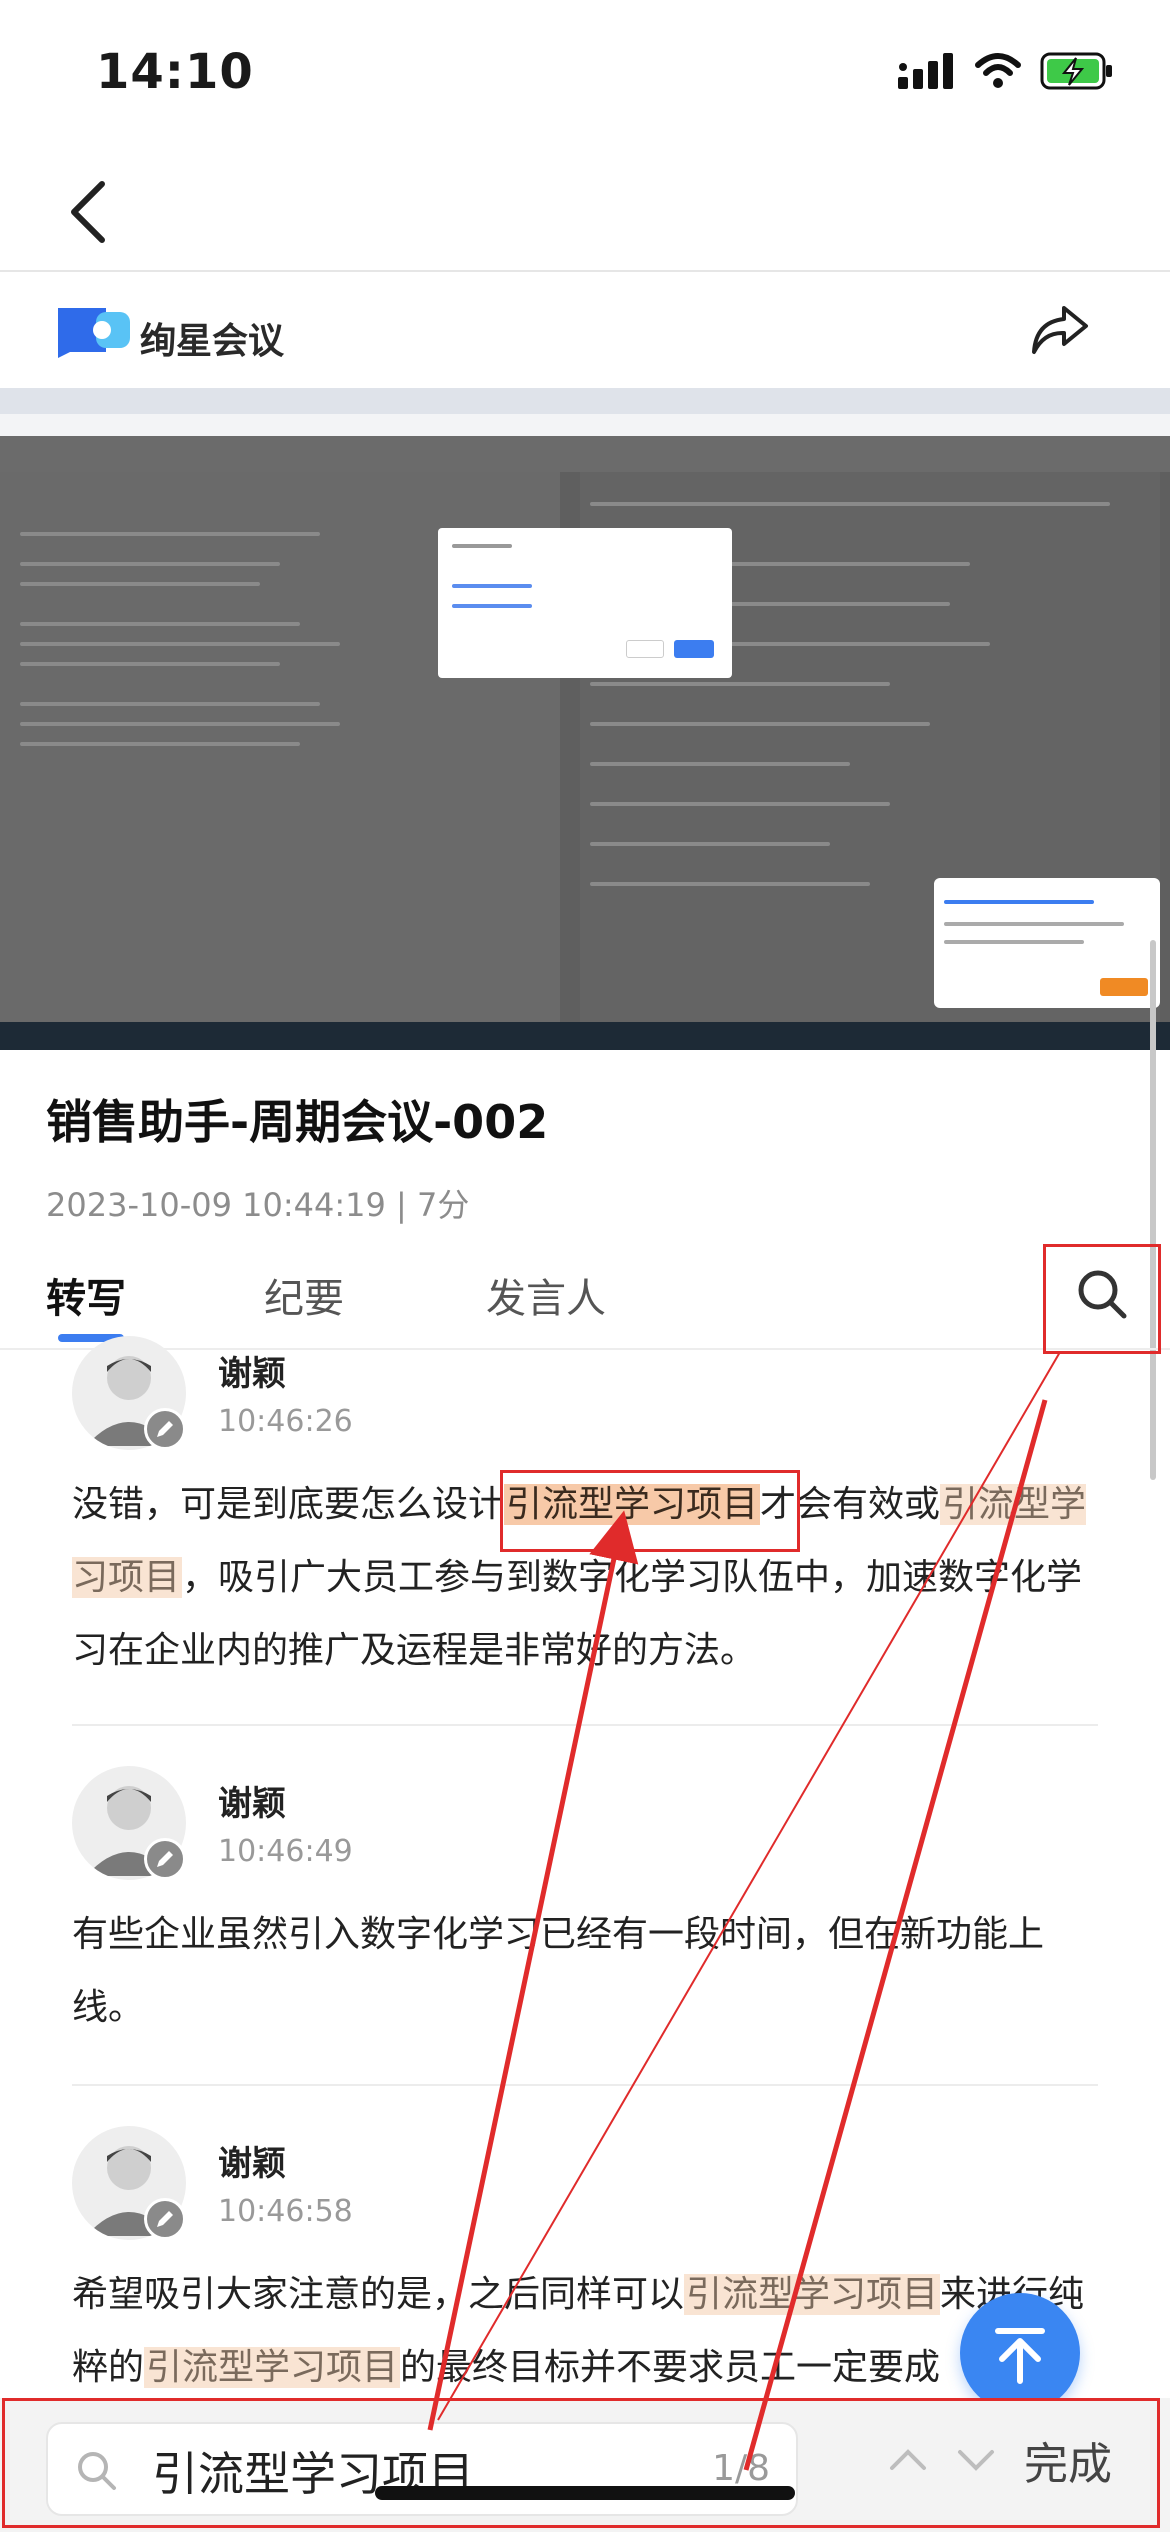 This screenshot has width=1170, height=2532. I want to click on status-time: 14:10, so click(175, 72).